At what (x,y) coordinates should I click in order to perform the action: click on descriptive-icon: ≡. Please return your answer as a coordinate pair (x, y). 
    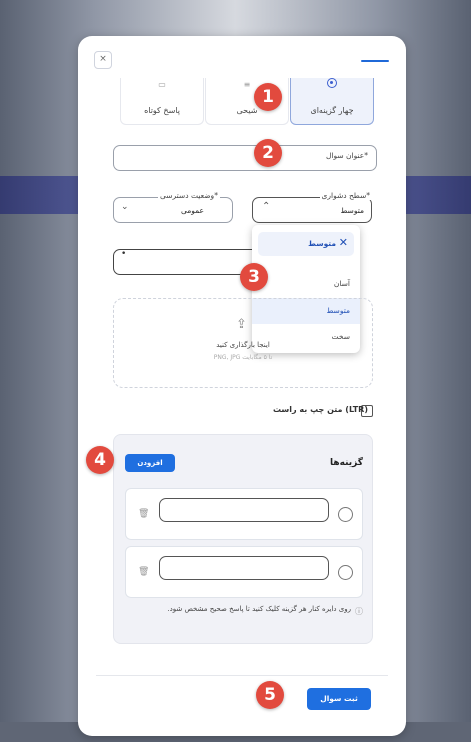
    Looking at the image, I should click on (247, 84).